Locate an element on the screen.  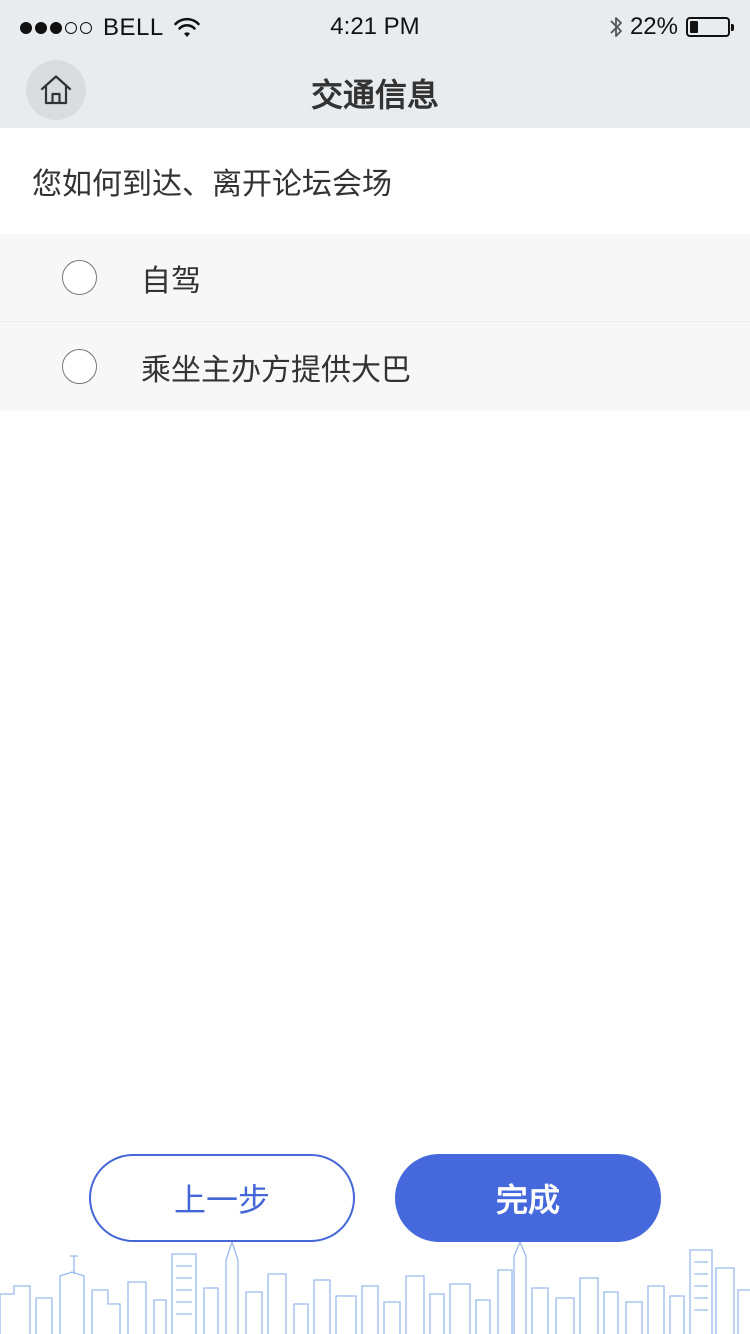
option-list: 自驾 乘坐主办方提供大巴 is located at coordinates (375, 322).